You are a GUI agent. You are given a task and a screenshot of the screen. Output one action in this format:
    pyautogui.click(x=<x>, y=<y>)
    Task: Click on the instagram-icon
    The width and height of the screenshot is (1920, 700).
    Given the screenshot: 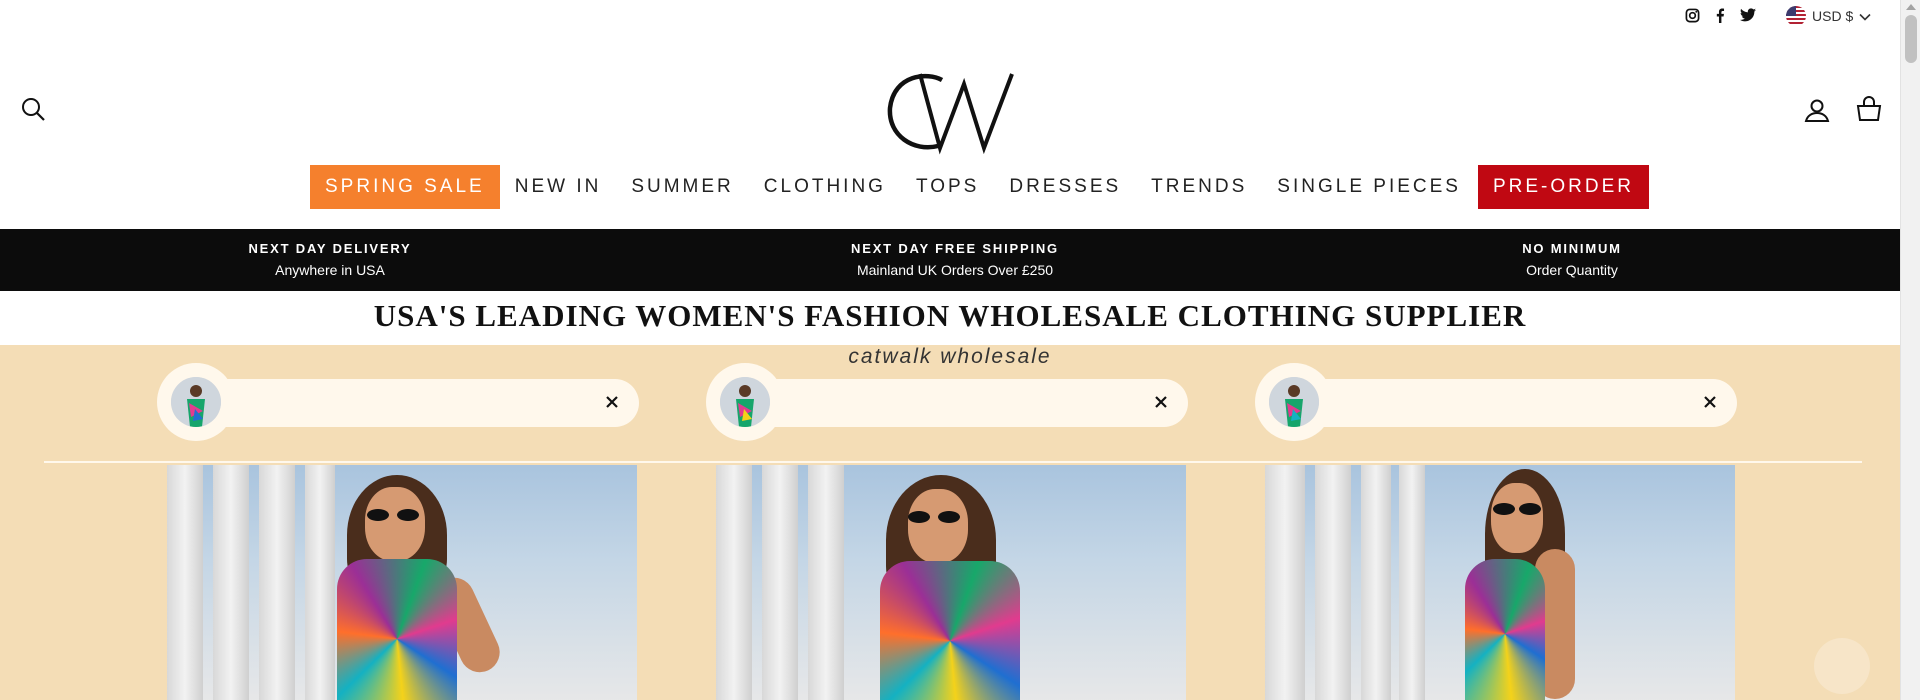 What is the action you would take?
    pyautogui.click(x=1692, y=15)
    